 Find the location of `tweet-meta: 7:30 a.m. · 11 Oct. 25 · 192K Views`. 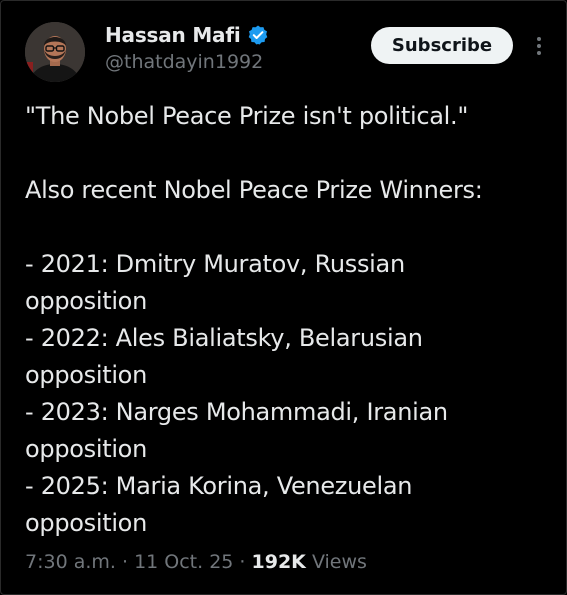

tweet-meta: 7:30 a.m. · 11 Oct. 25 · 192K Views is located at coordinates (196, 562).